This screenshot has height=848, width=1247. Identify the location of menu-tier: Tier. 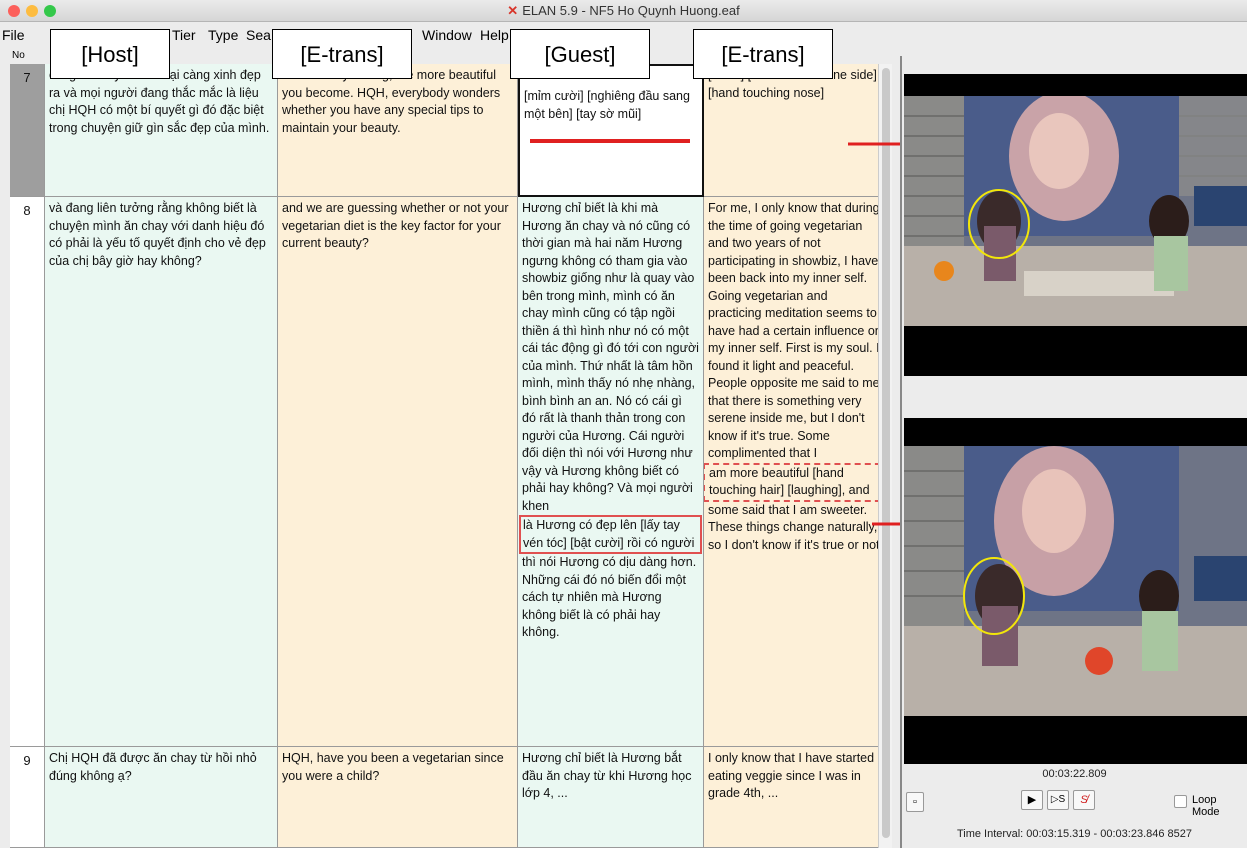
(184, 35).